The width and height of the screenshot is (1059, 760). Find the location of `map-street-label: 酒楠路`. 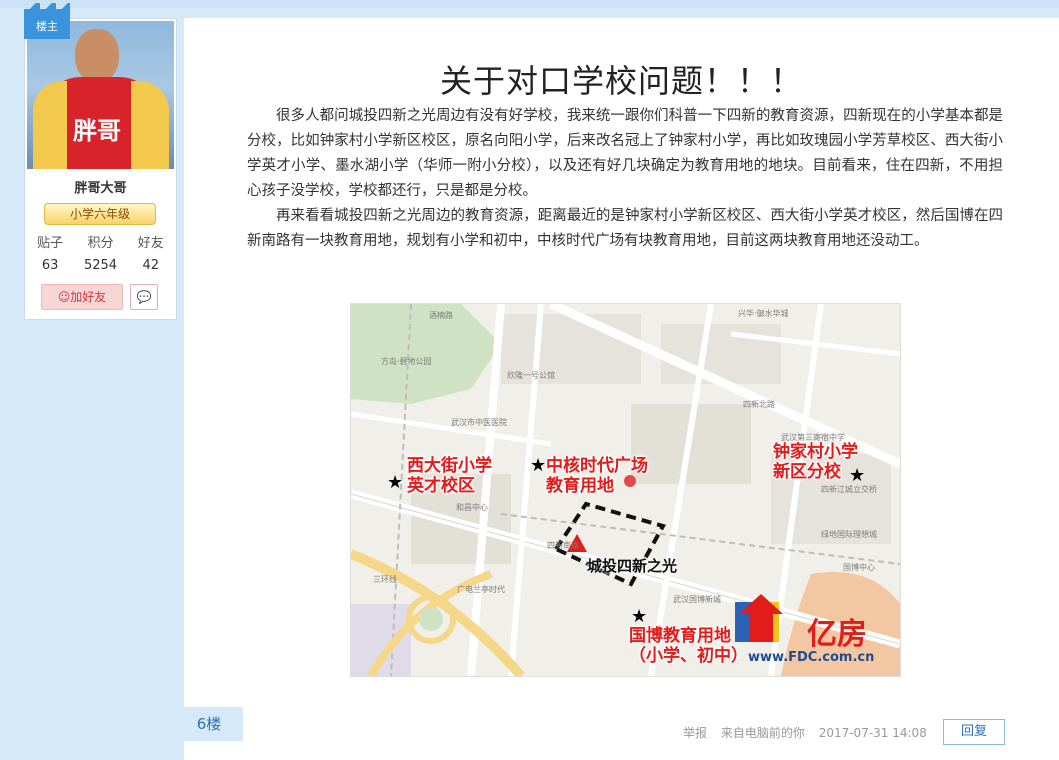

map-street-label: 酒楠路 is located at coordinates (441, 315).